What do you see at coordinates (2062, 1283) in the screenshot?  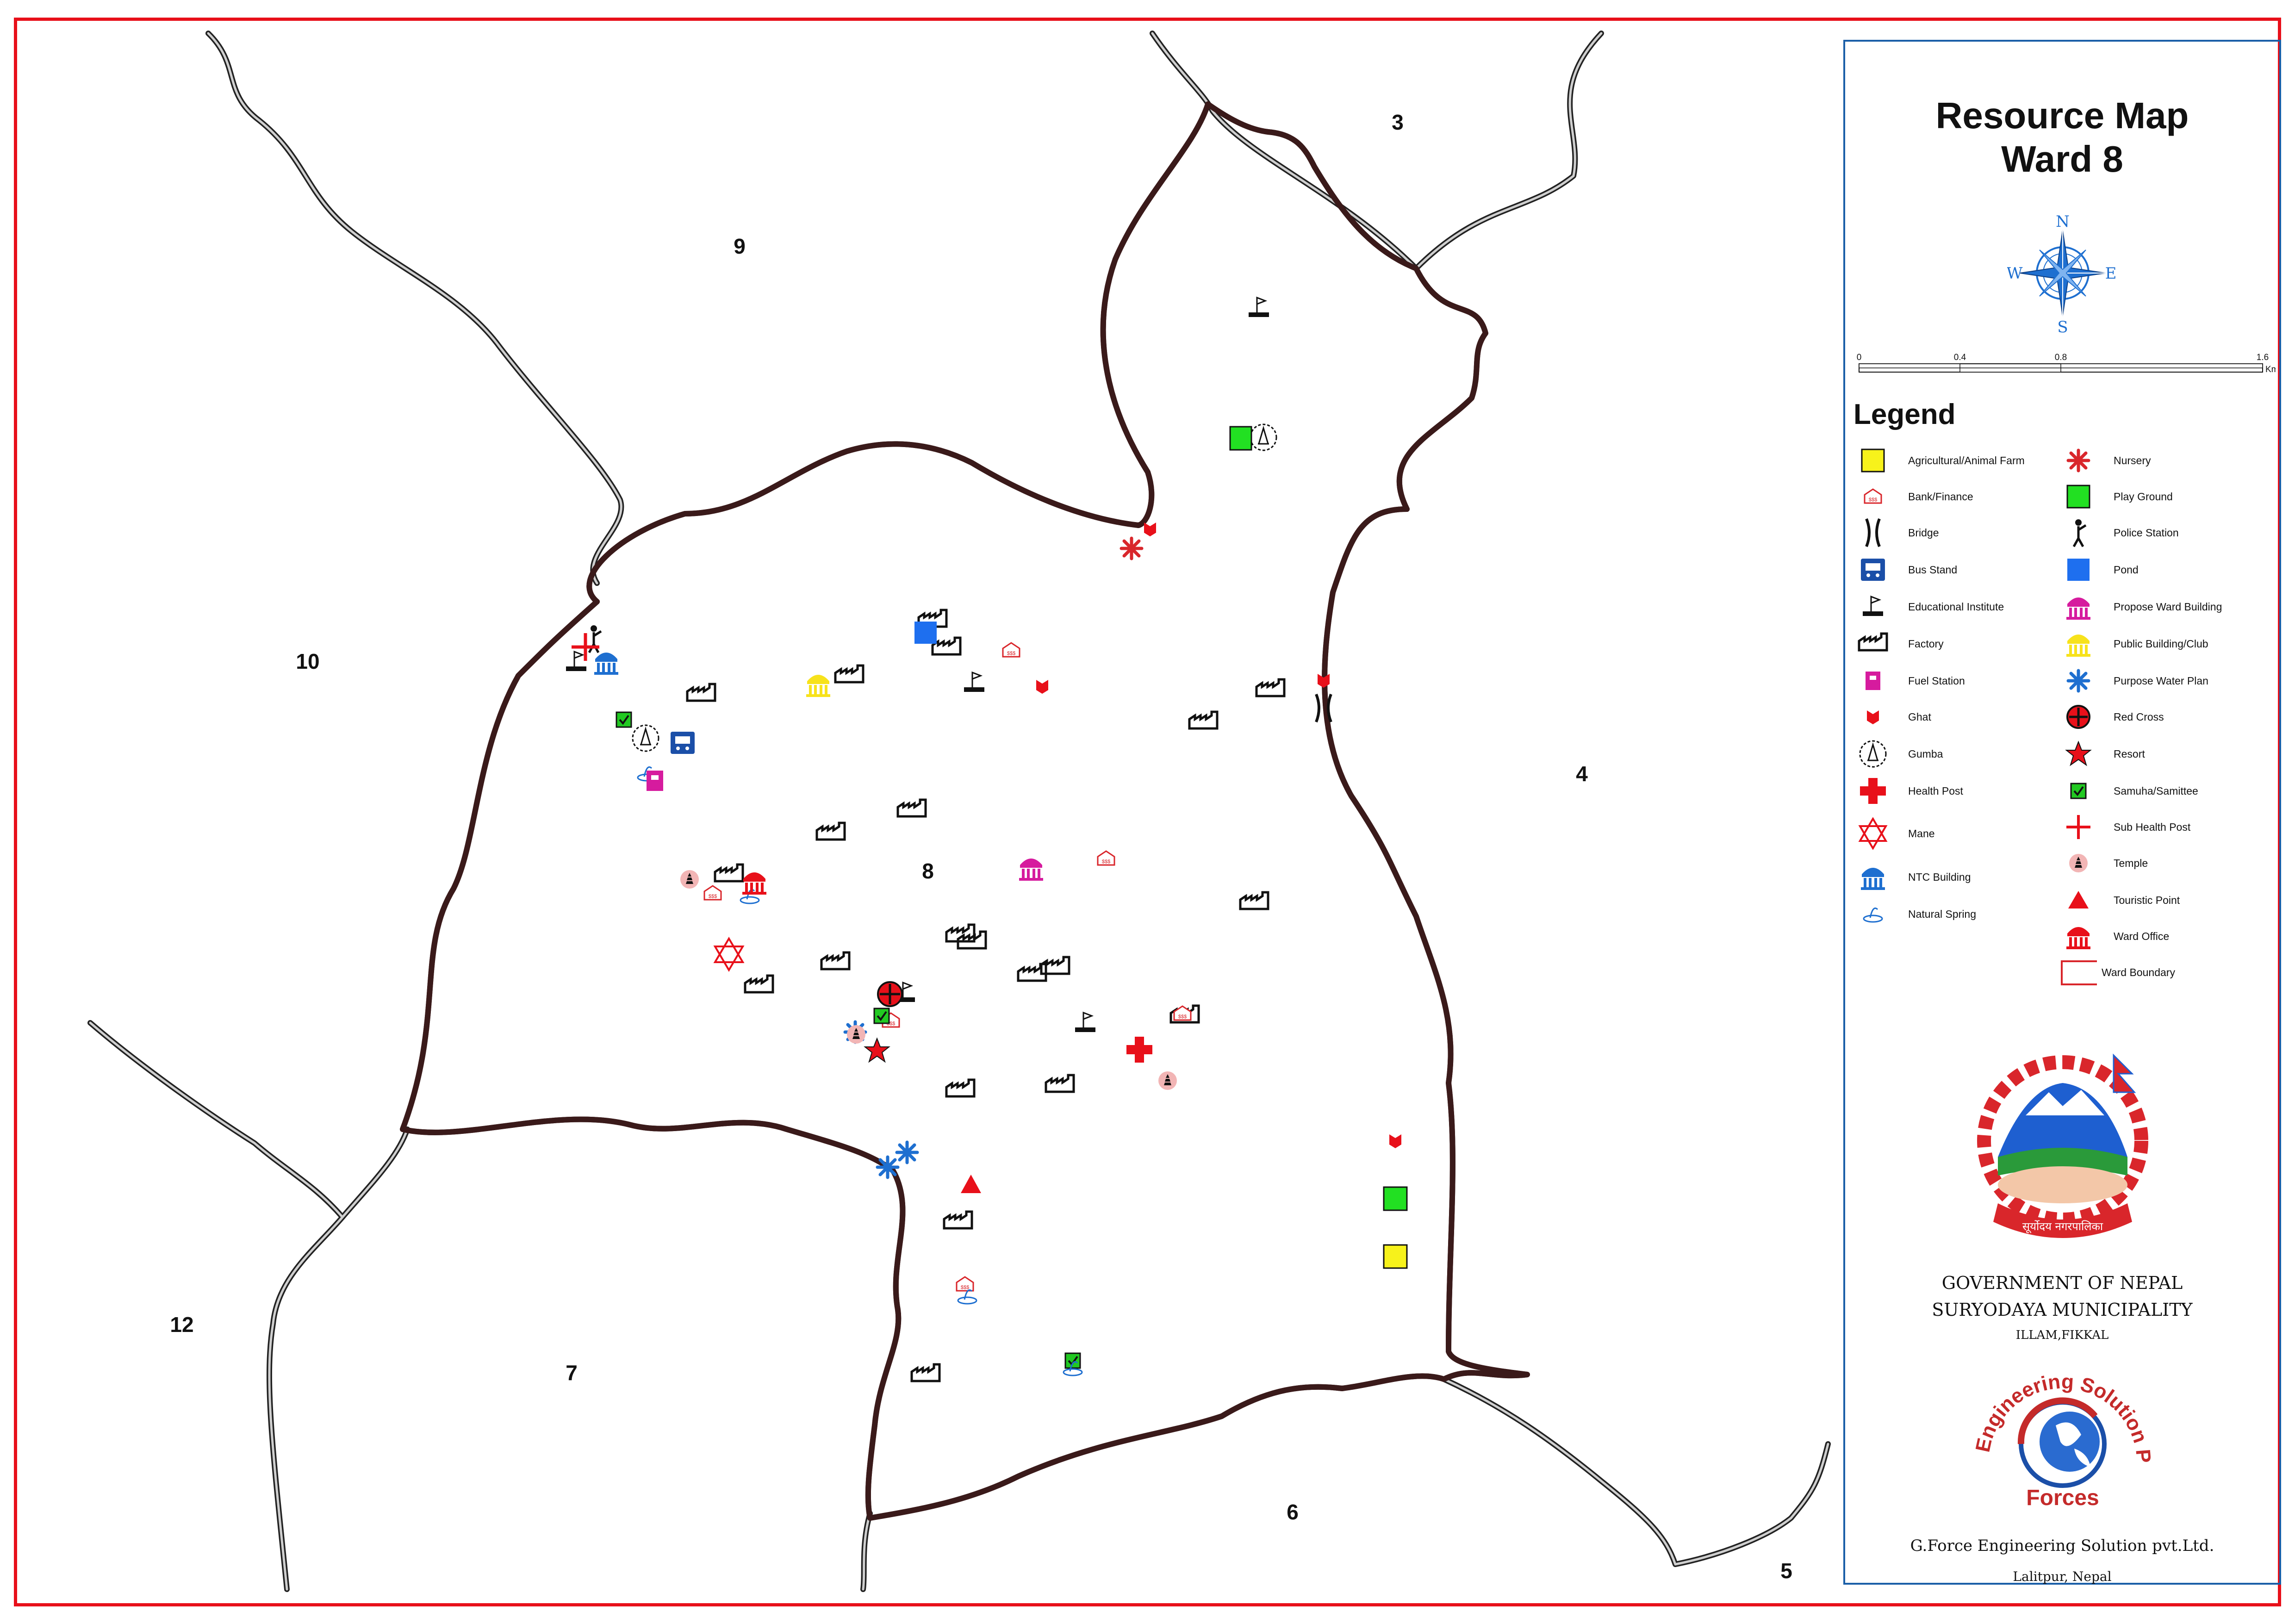 I see `gov-name: GOVERNMENT OF NEPAL` at bounding box center [2062, 1283].